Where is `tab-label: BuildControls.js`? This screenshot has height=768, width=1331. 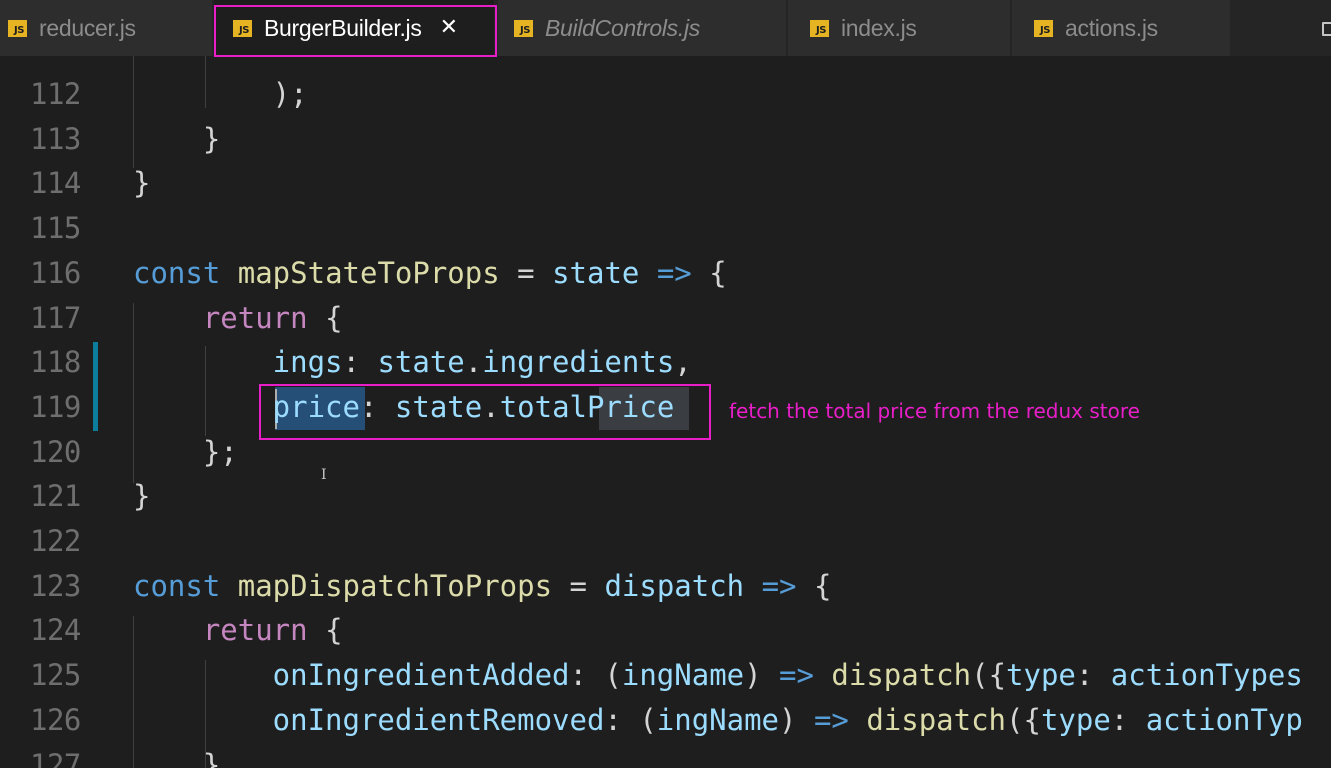 tab-label: BuildControls.js is located at coordinates (622, 27).